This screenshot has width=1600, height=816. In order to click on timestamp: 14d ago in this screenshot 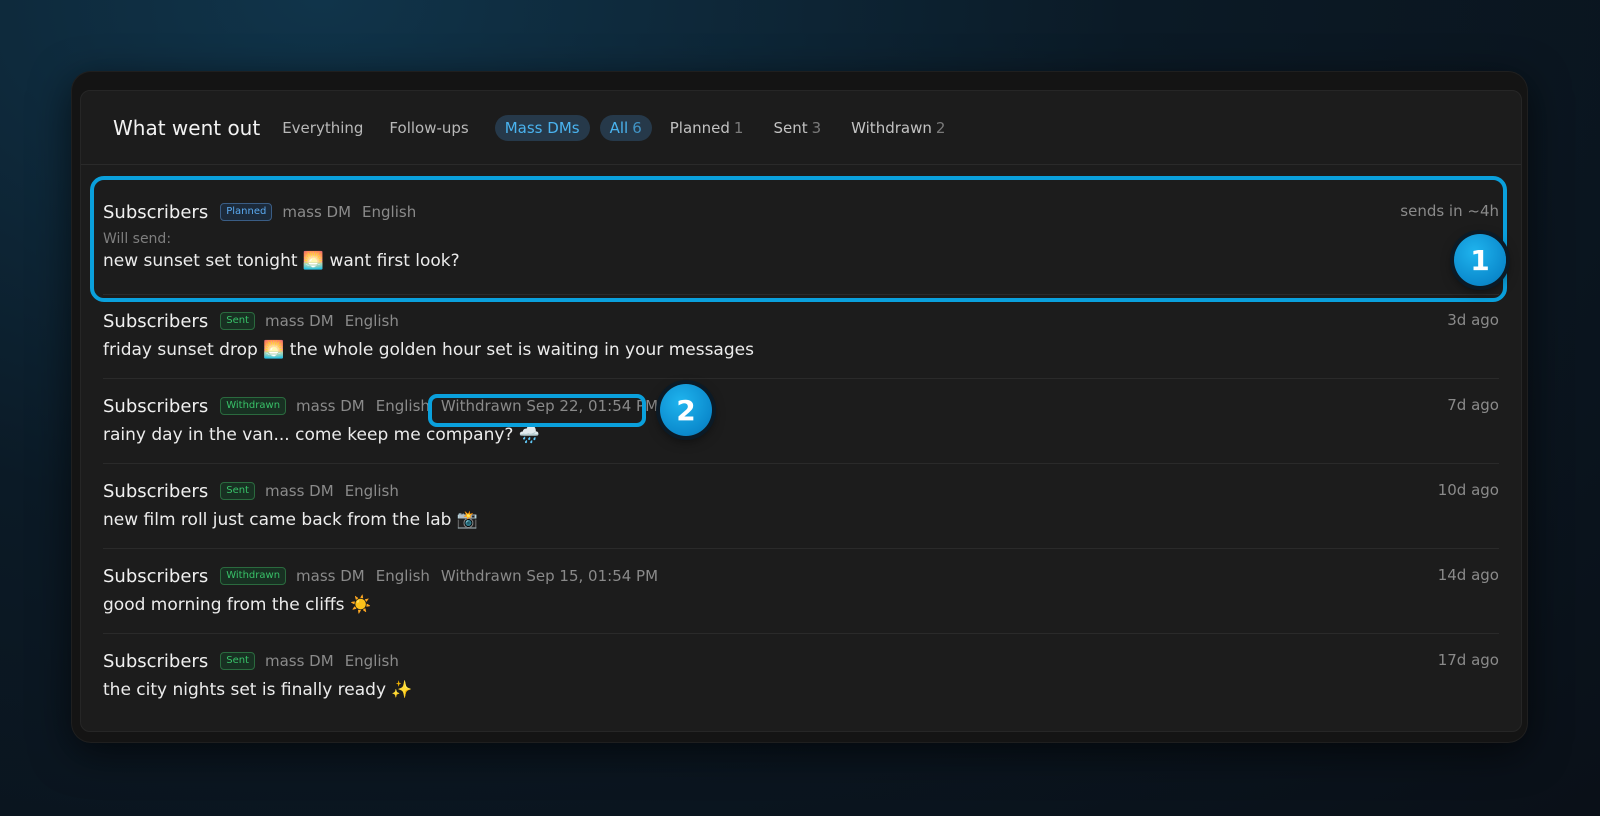, I will do `click(1468, 575)`.